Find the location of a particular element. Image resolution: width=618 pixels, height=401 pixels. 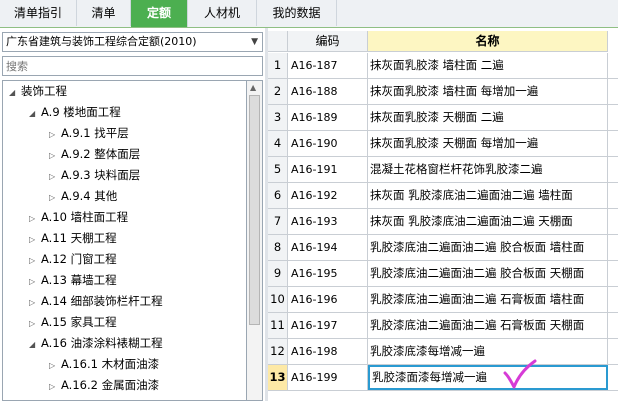

tab-bar: 清单指引 清单 定额 人材机 我的数据 is located at coordinates (309, 14).